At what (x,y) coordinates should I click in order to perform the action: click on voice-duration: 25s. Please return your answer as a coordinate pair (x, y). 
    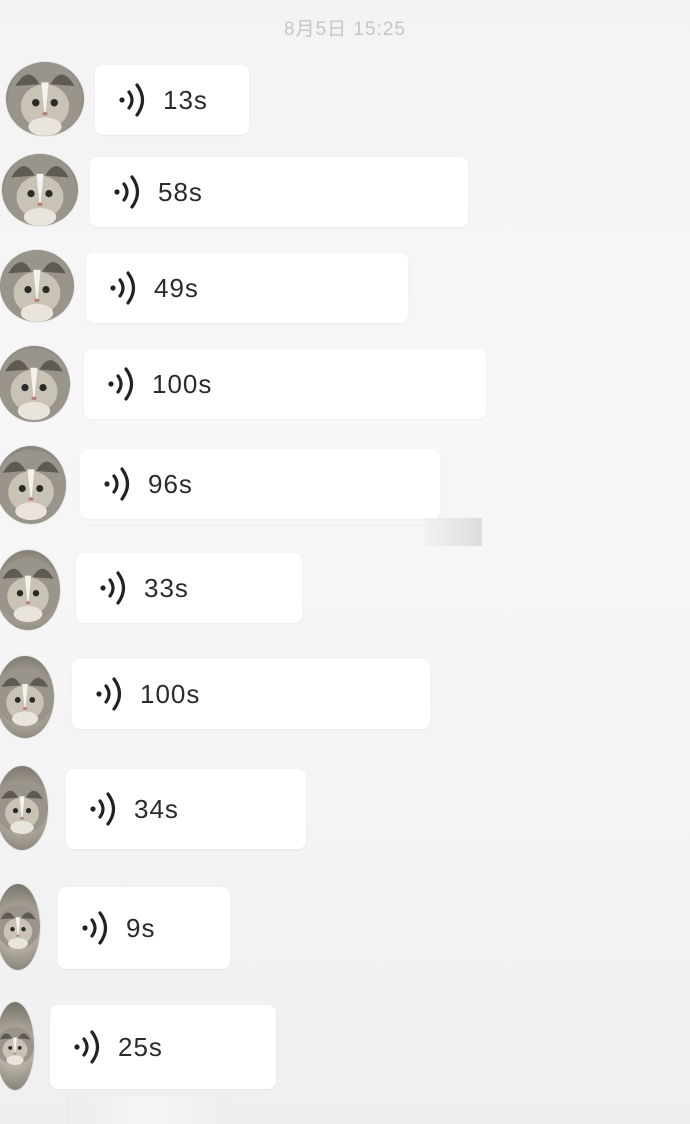
    Looking at the image, I should click on (140, 1046).